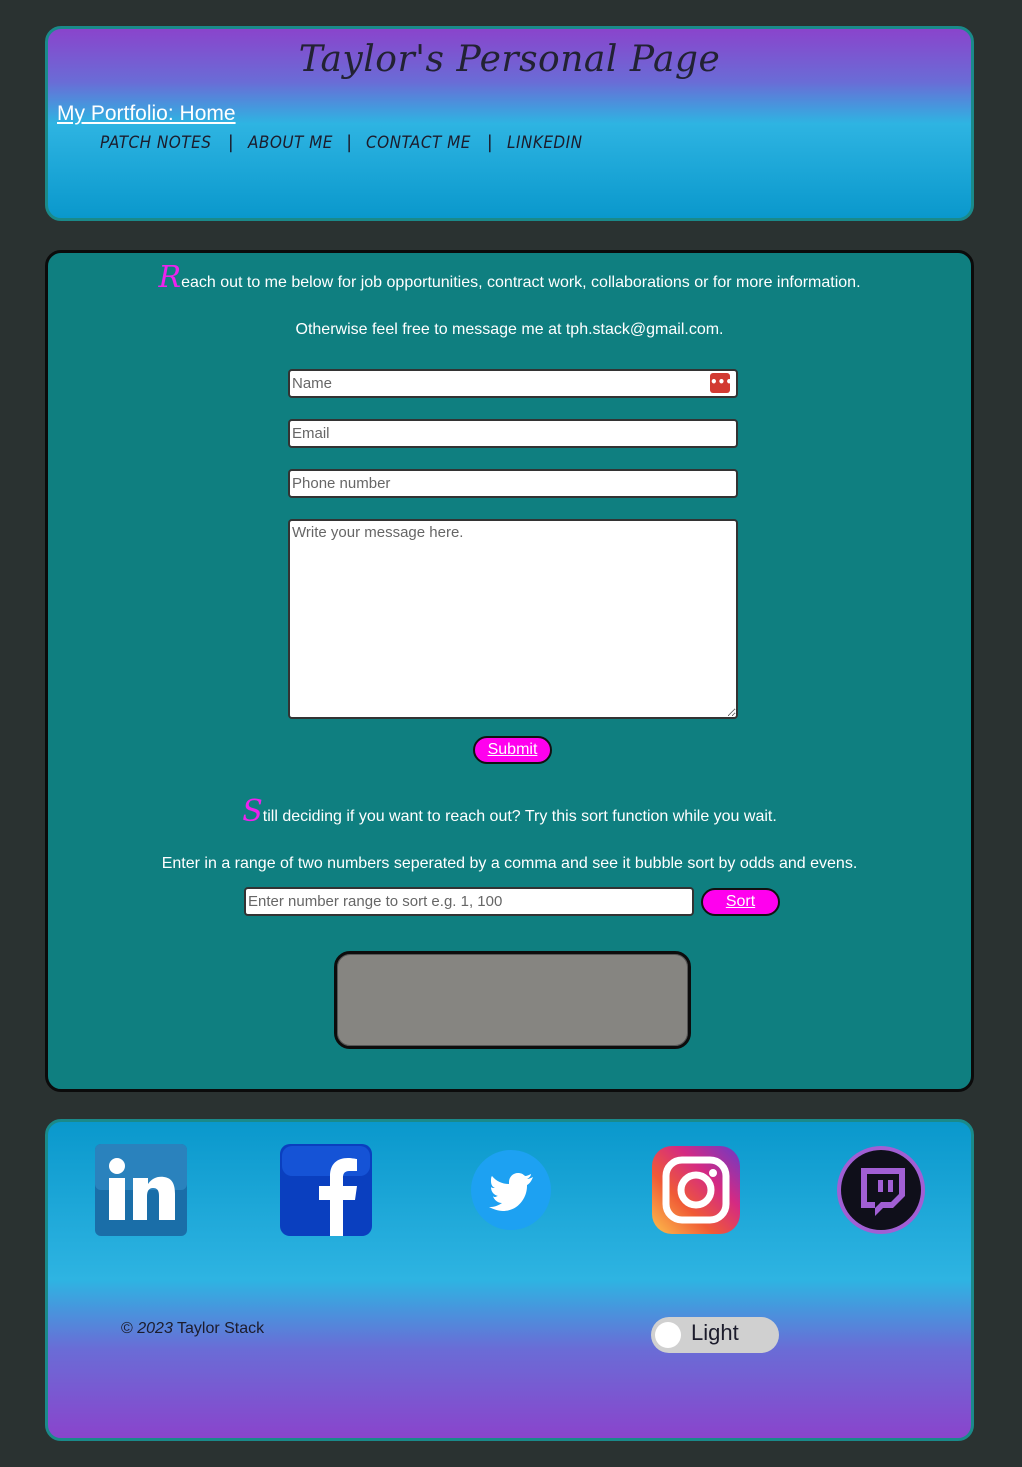  Describe the element at coordinates (146, 114) in the screenshot. I see `home-link: My Portfolio: Home` at that location.